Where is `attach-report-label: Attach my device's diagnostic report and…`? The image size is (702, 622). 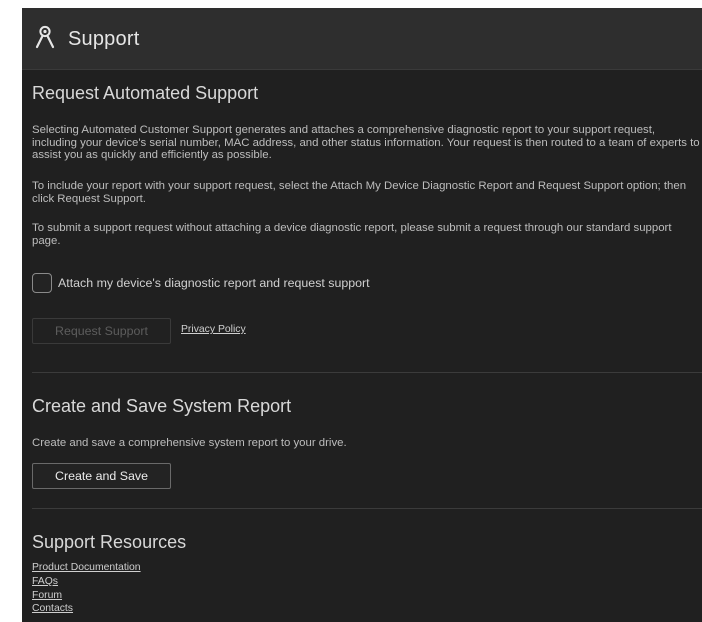
attach-report-label: Attach my device's diagnostic report and… is located at coordinates (214, 283).